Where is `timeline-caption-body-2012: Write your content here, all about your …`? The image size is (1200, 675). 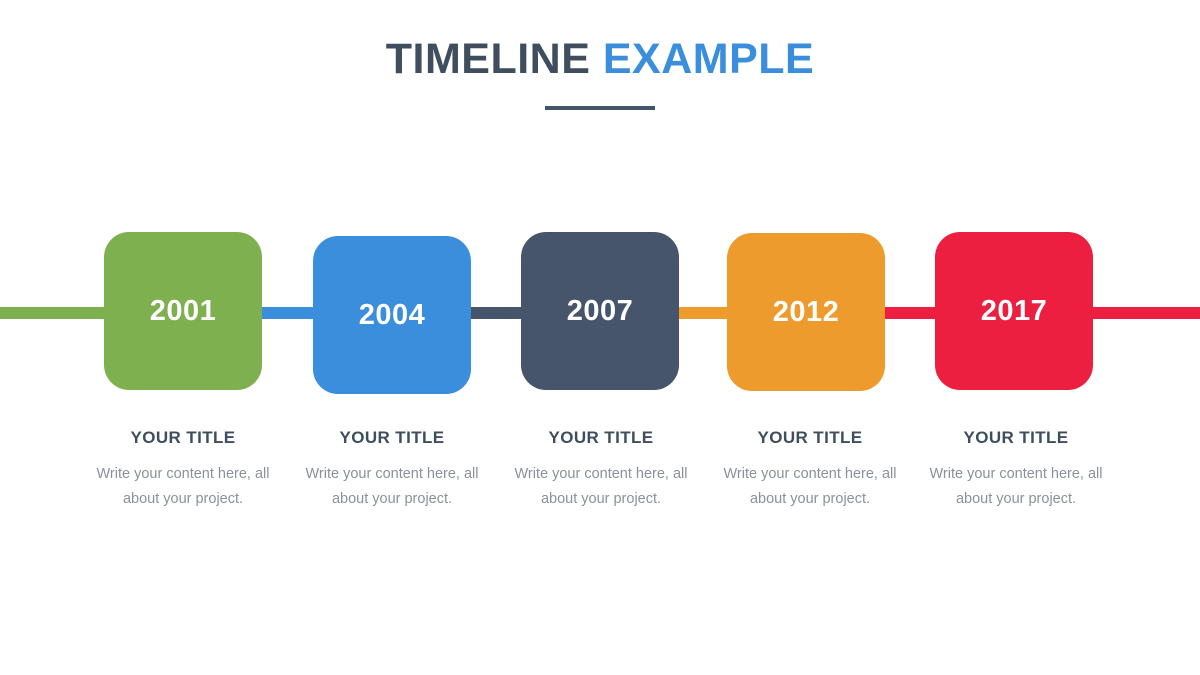
timeline-caption-body-2012: Write your content here, all about your … is located at coordinates (810, 487).